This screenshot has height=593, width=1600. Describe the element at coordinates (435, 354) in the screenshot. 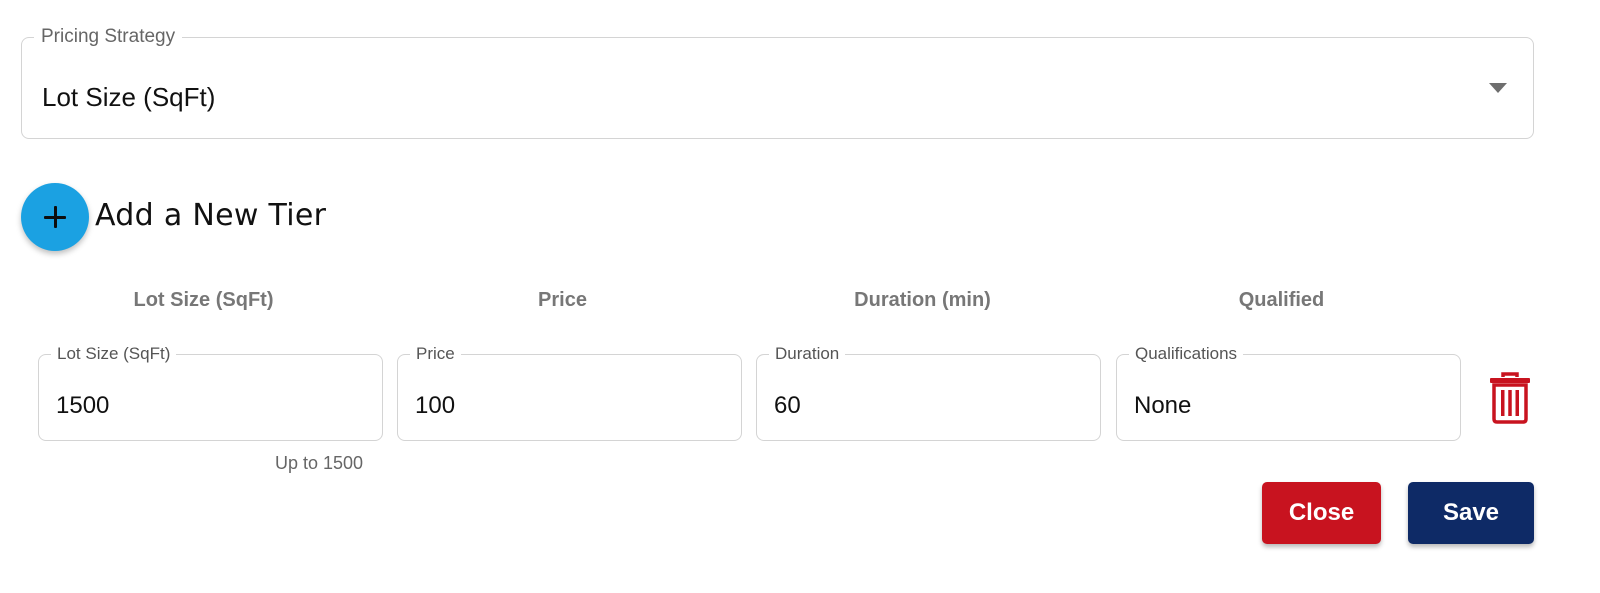

I see `price-field-label: Price` at that location.